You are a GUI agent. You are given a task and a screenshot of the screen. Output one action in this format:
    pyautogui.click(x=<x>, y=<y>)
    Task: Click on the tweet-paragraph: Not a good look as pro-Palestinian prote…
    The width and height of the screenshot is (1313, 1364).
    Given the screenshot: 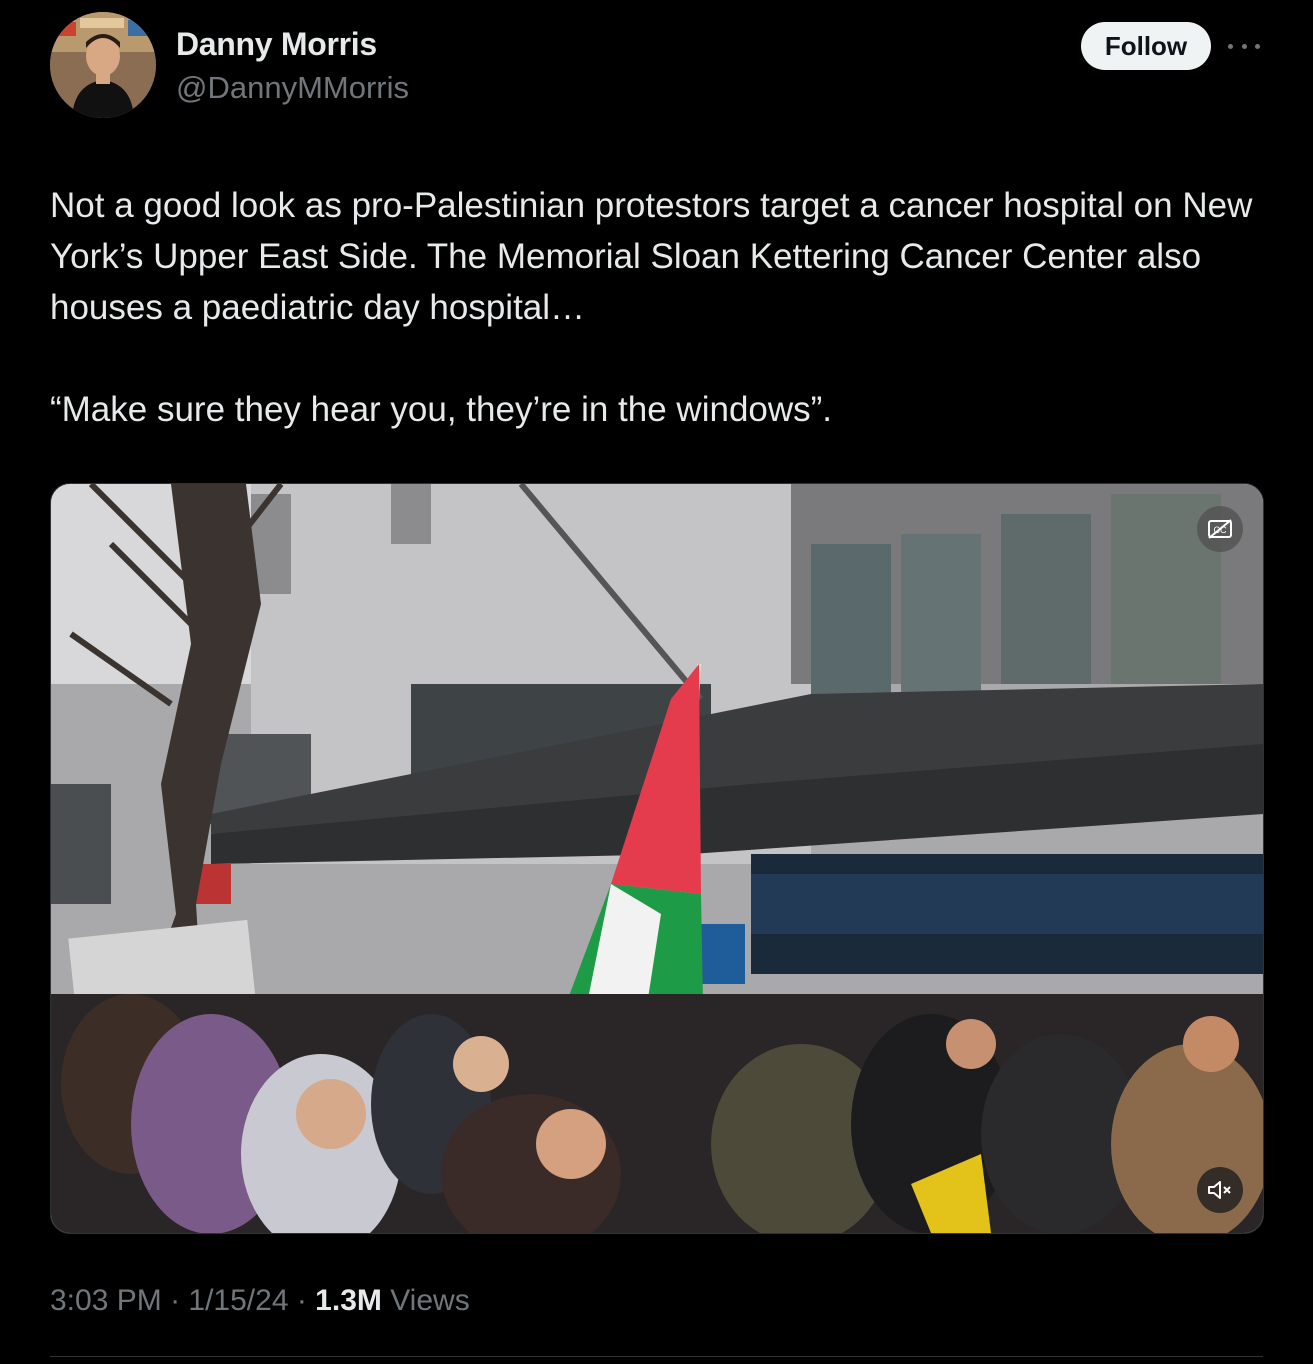 What is the action you would take?
    pyautogui.click(x=651, y=256)
    